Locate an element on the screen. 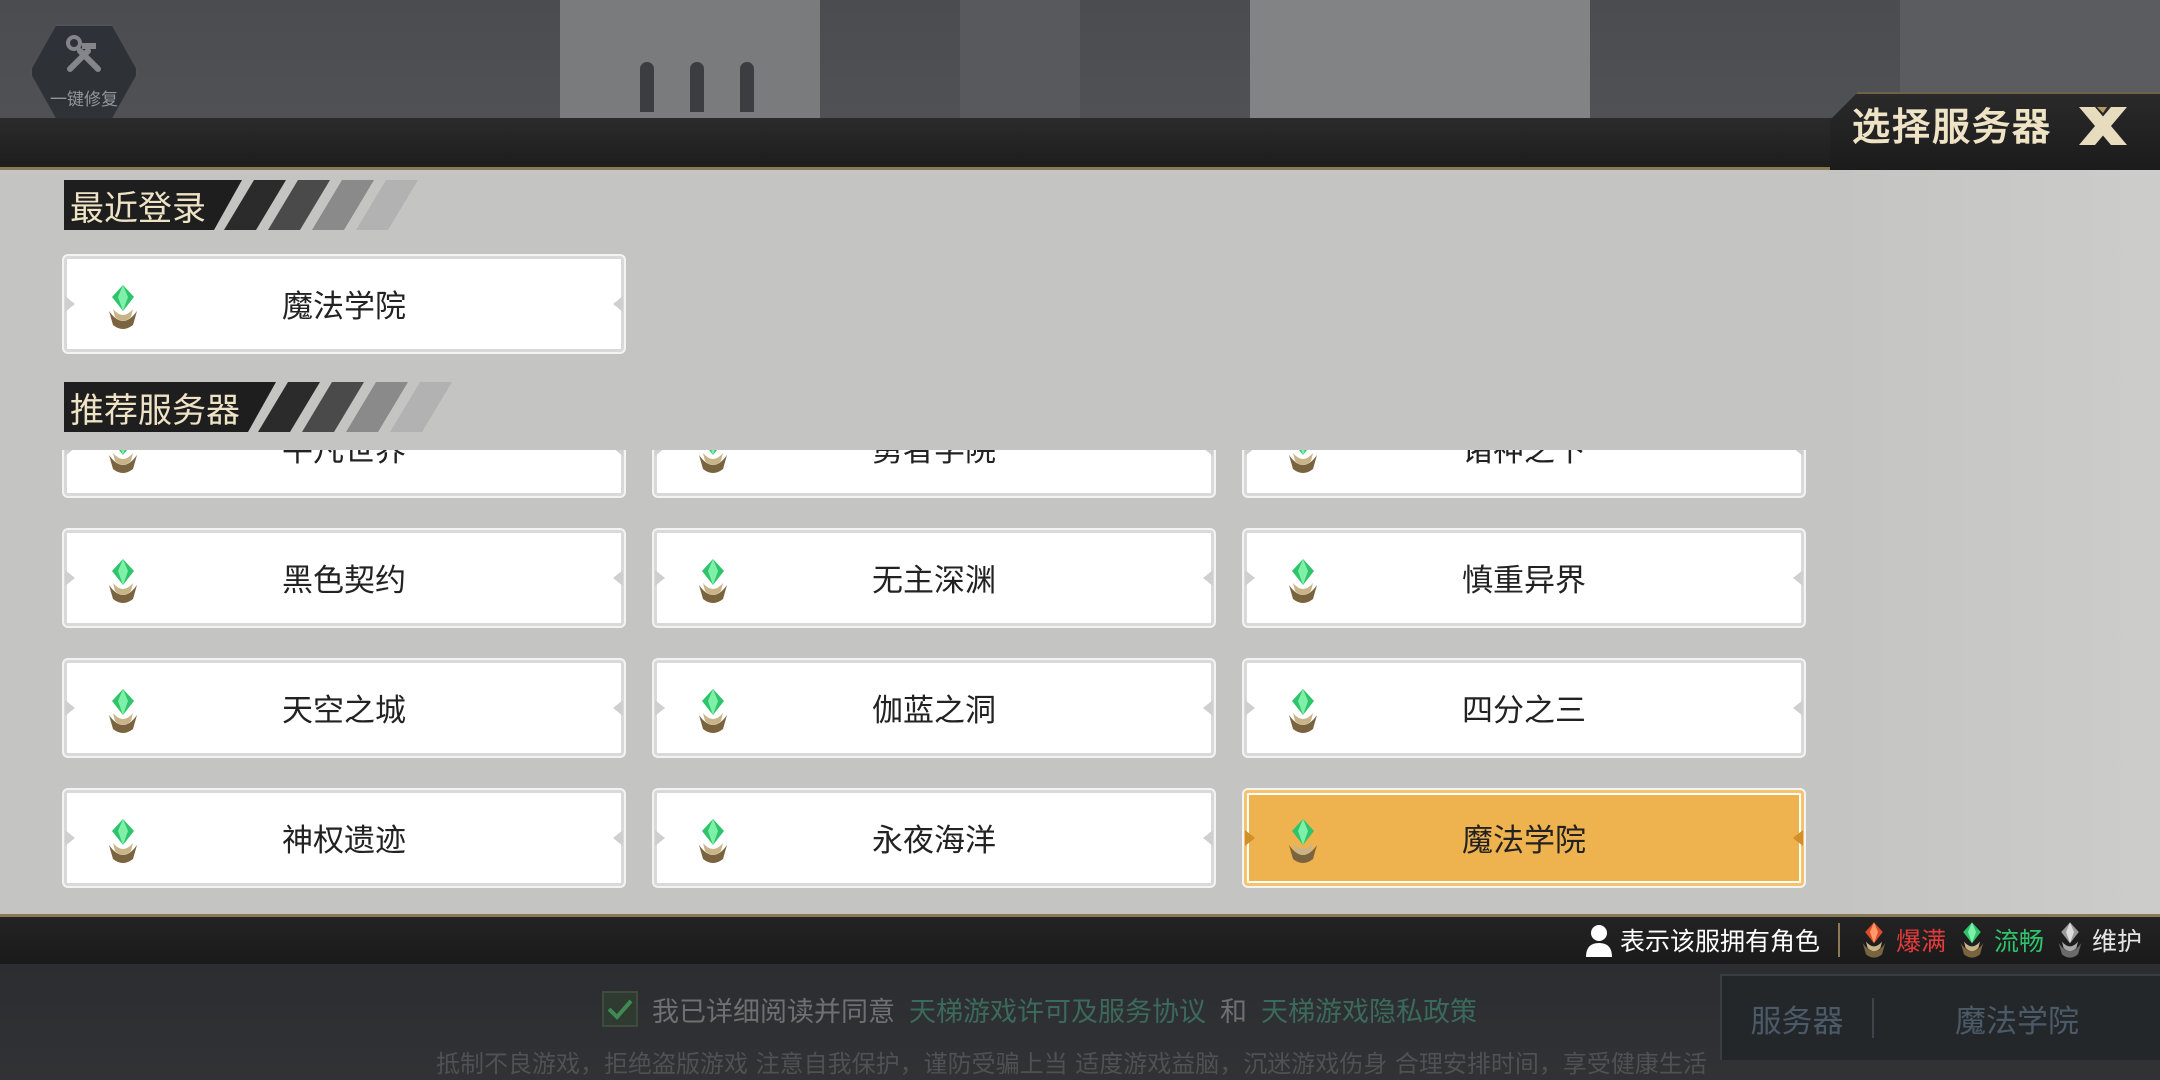 The height and width of the screenshot is (1080, 2160). server-card: 无主深渊 is located at coordinates (934, 578).